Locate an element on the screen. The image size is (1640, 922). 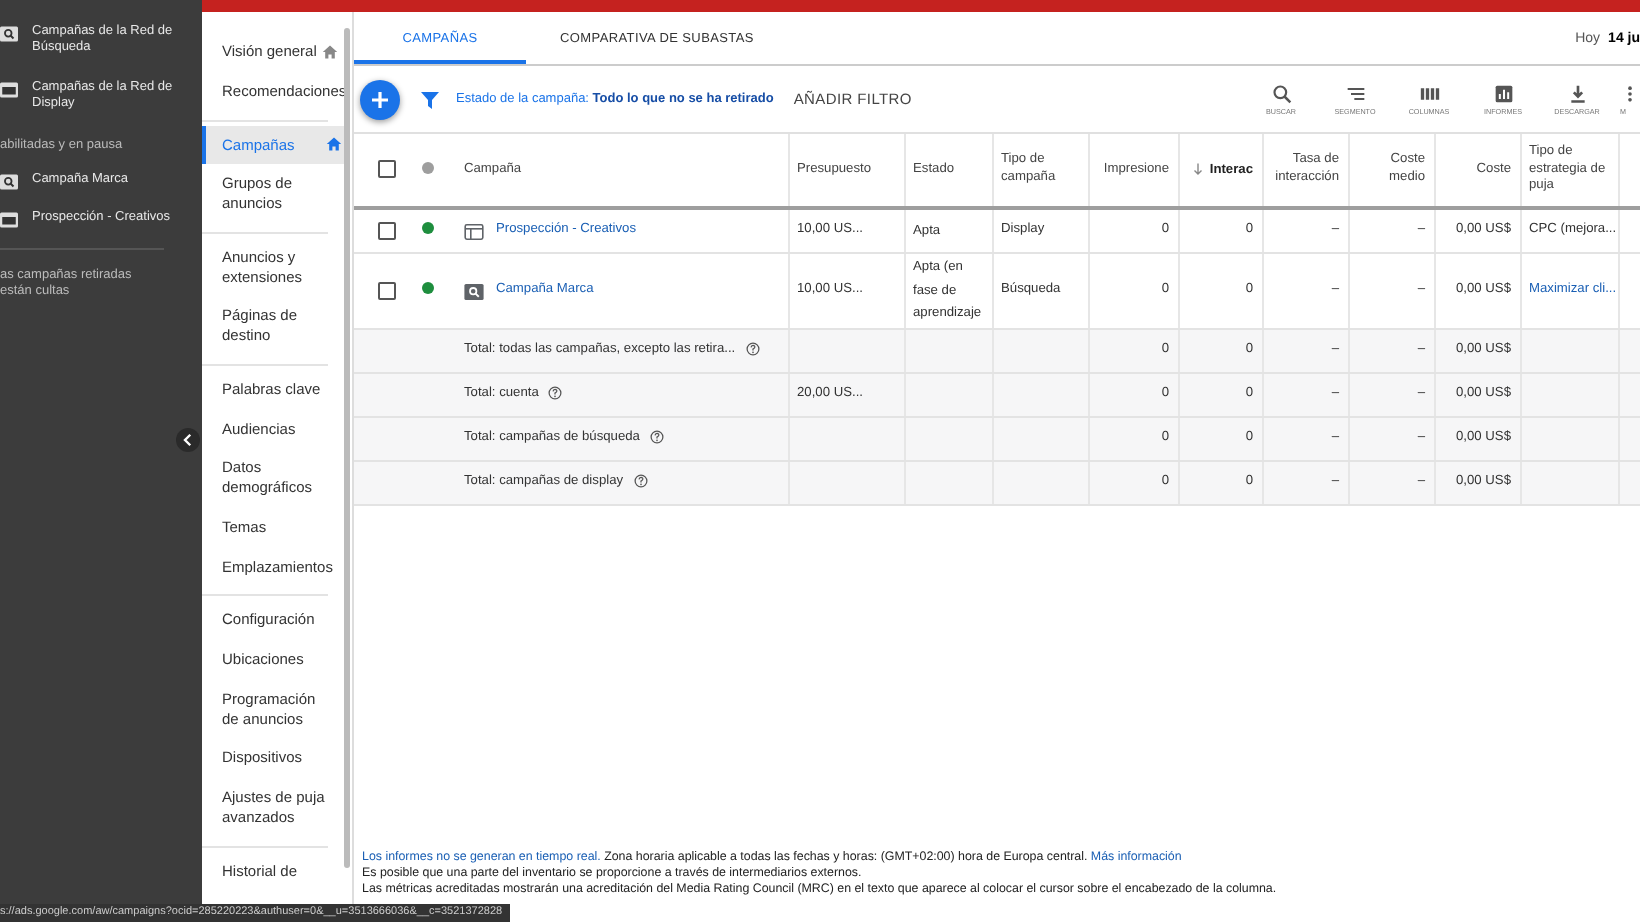
collapse-icon is located at coordinates (188, 440).